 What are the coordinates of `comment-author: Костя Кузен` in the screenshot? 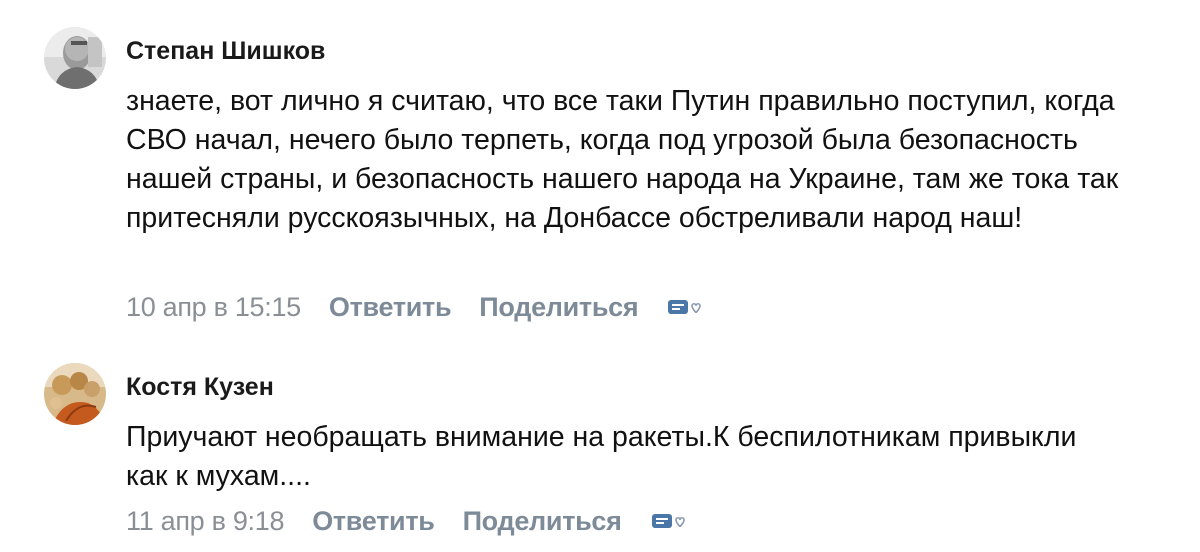 It's located at (200, 387).